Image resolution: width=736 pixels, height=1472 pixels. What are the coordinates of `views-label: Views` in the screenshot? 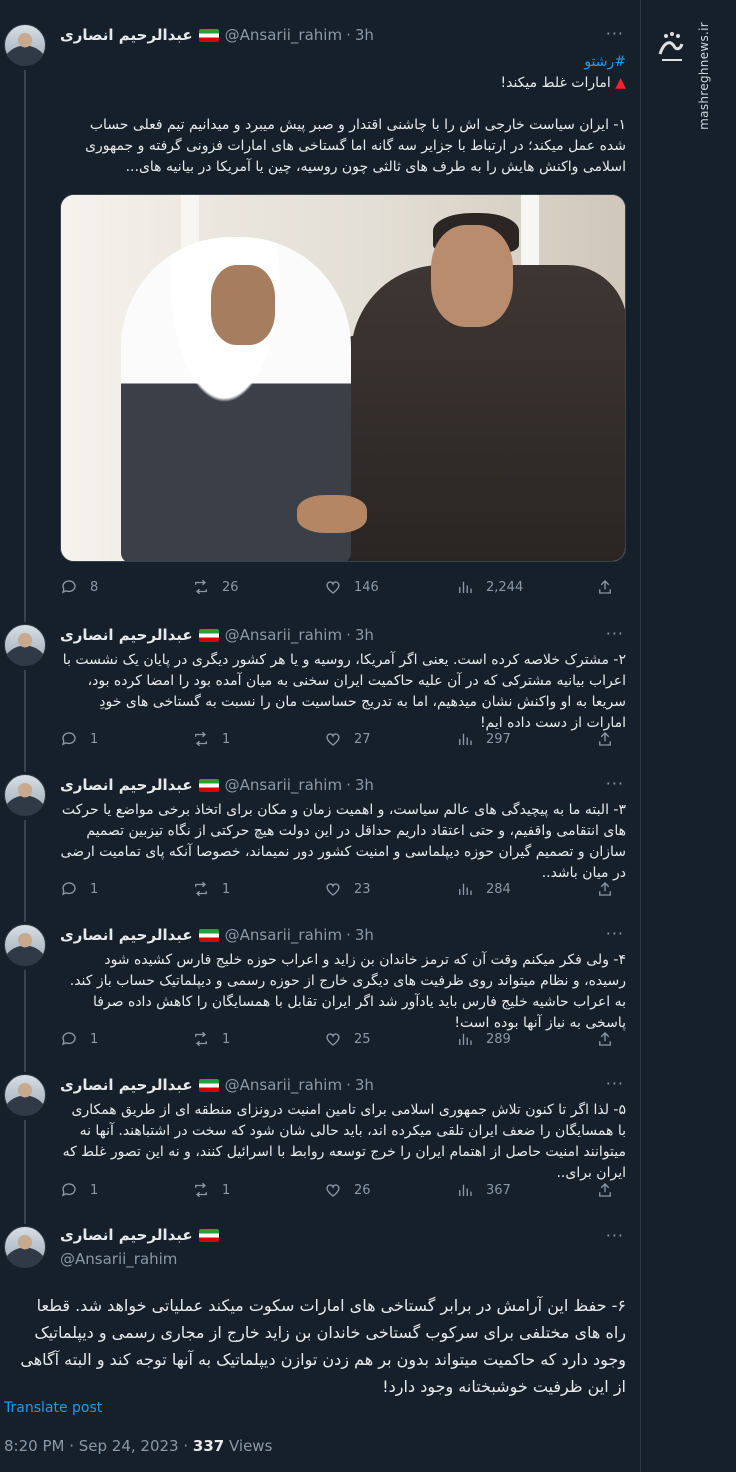 It's located at (248, 1446).